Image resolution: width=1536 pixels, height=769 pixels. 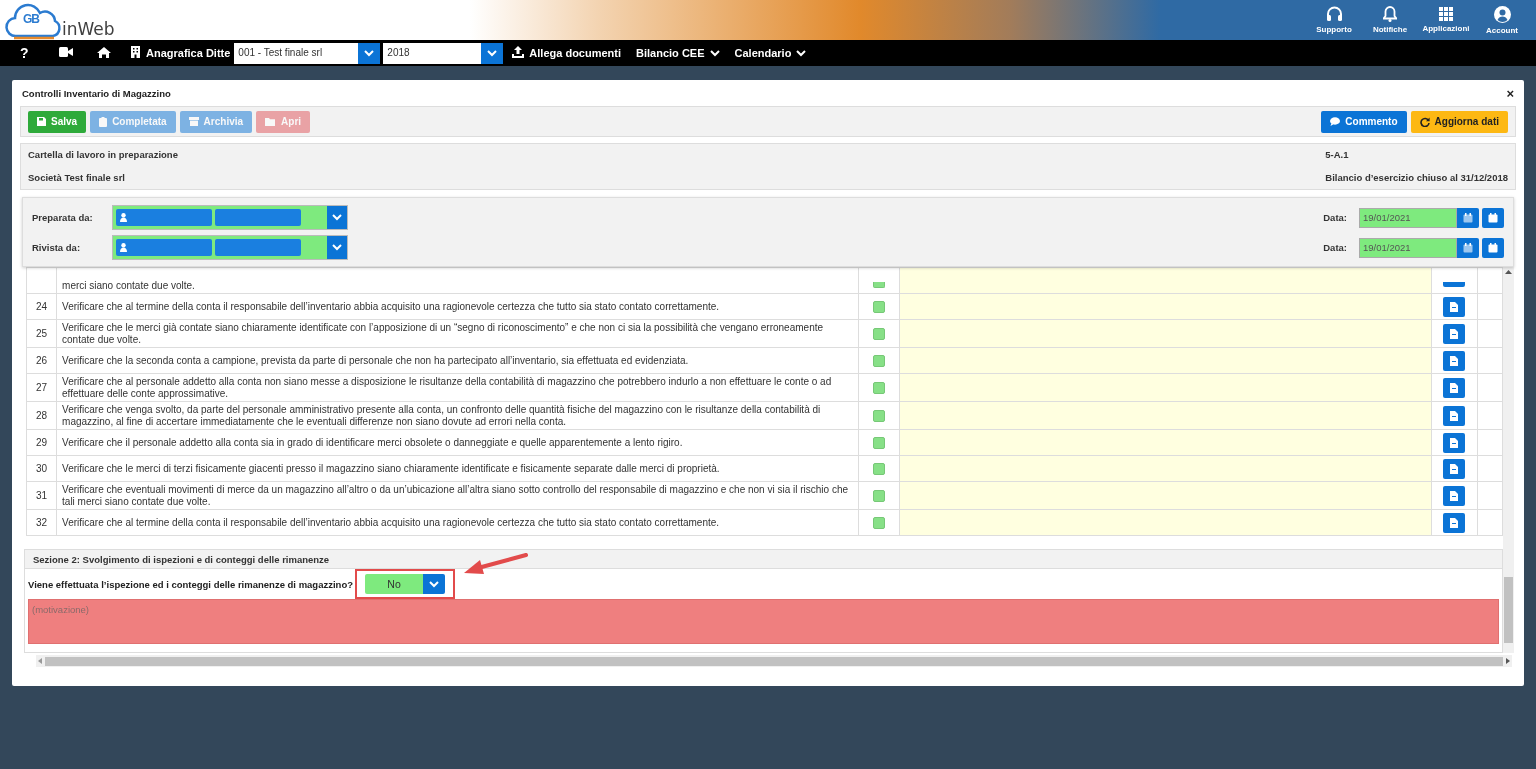 I want to click on table-cell: Verificare che eventuali movimenti di merce da un magazzino all’altro o da un’ubicazione all’altra siano sotto controllo del responsabile di magazzino e che non vi sia il rischio che tali merci siano contate due volte., so click(x=457, y=495).